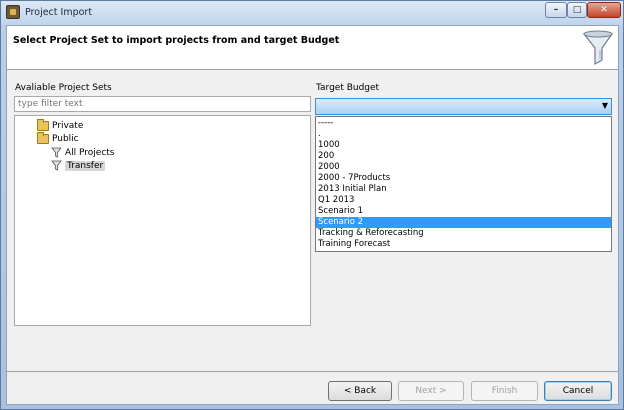 The width and height of the screenshot is (624, 410). What do you see at coordinates (578, 391) in the screenshot?
I see `cancel-button: Cancel` at bounding box center [578, 391].